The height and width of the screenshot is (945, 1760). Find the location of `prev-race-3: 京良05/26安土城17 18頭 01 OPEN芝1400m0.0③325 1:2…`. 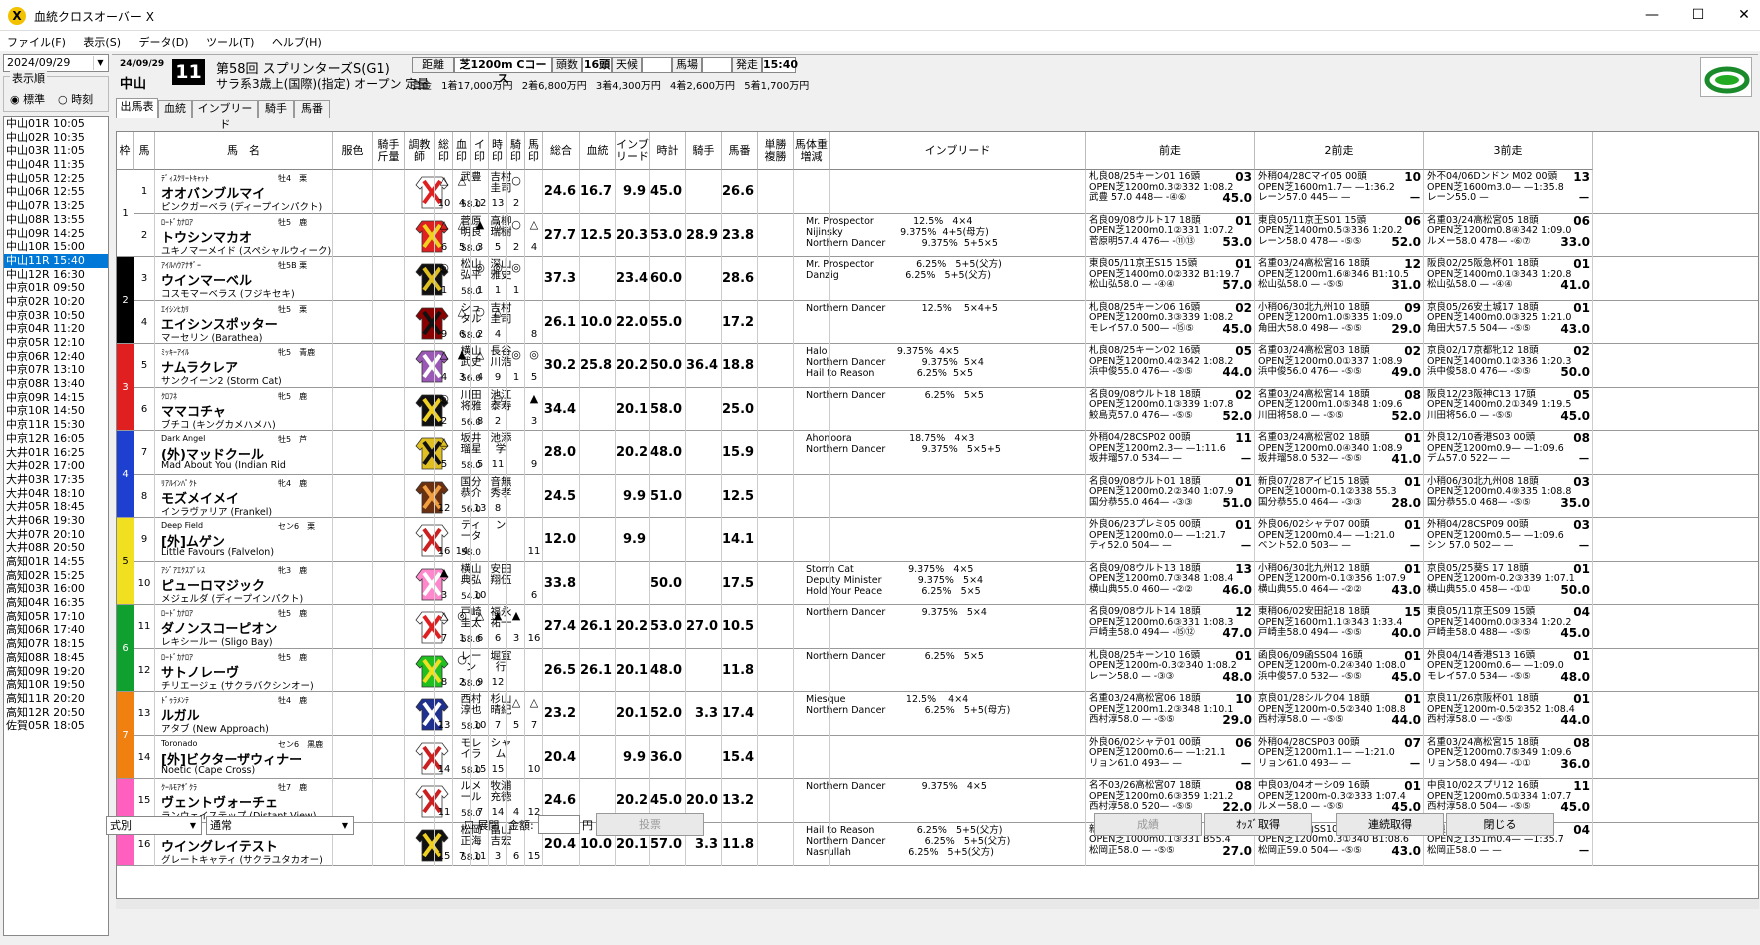

prev-race-3: 京良05/26安土城17 18頭 01 OPEN芝1400m0.0③325 1:2… is located at coordinates (1508, 322).